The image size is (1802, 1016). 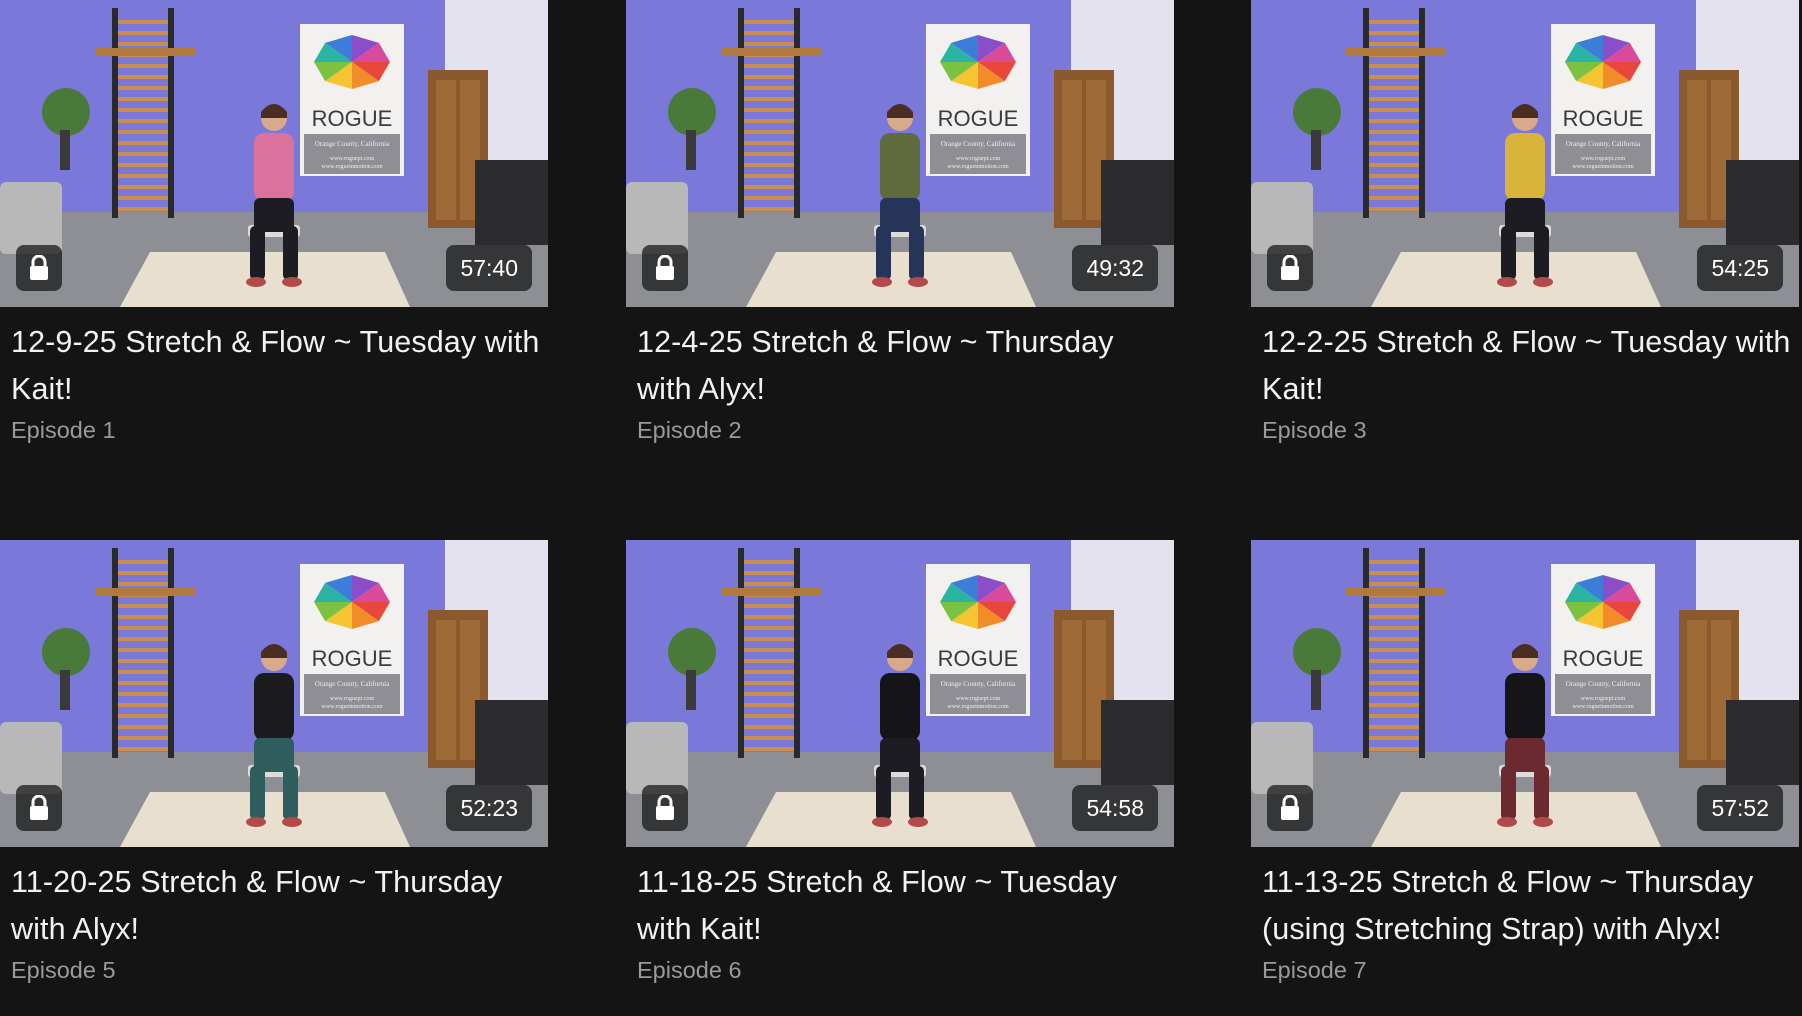 What do you see at coordinates (1115, 808) in the screenshot?
I see `duration-badge: 54:58` at bounding box center [1115, 808].